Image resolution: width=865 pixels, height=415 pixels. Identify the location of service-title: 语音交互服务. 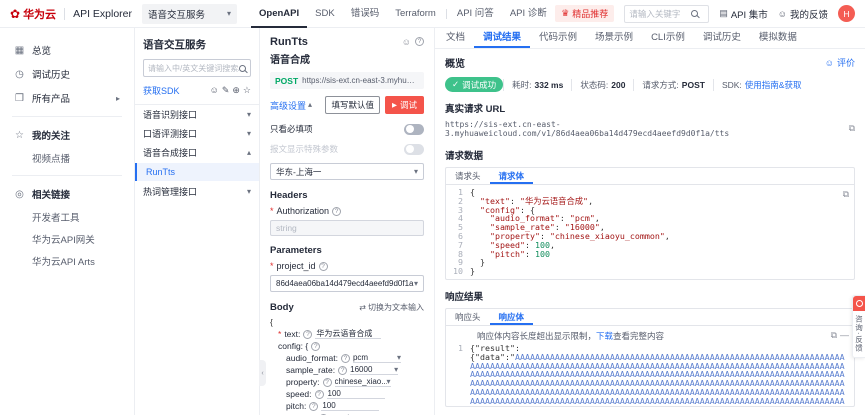
(174, 45).